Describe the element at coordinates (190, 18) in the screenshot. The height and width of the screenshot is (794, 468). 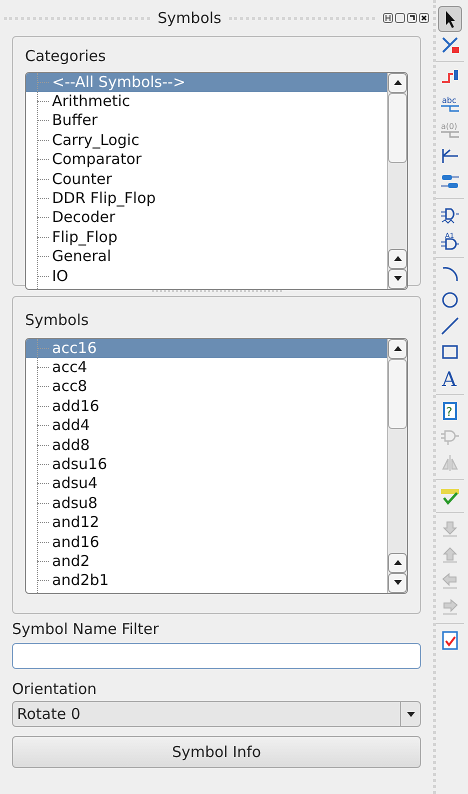
I see `panel-title: Symbols` at that location.